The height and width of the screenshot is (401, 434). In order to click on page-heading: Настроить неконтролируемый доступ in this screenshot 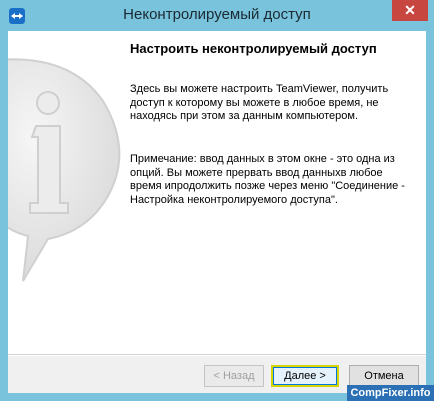, I will do `click(253, 48)`.